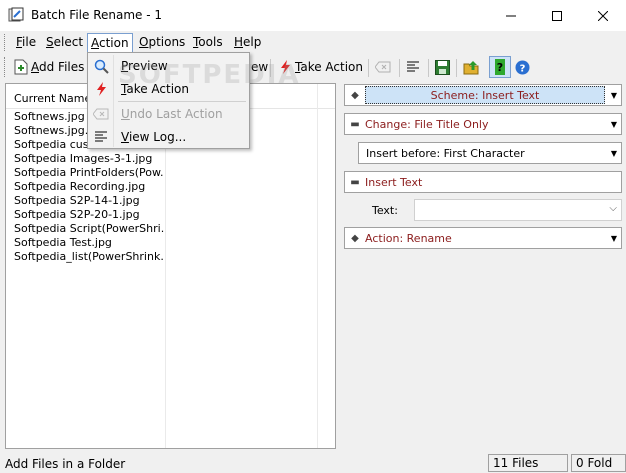 This screenshot has height=473, width=626. I want to click on list-item: Softpedia Test.jpg, so click(89, 243).